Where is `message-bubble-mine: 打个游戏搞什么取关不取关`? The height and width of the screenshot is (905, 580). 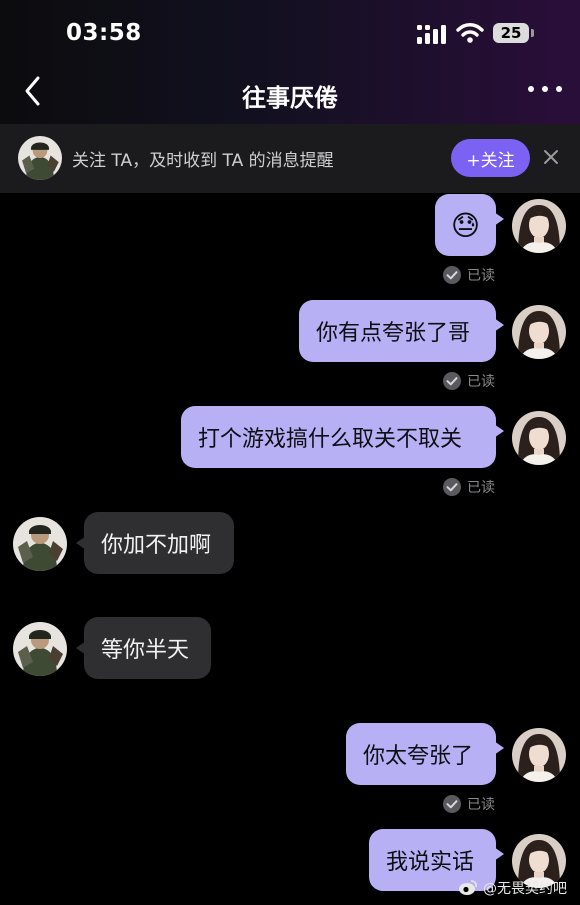 message-bubble-mine: 打个游戏搞什么取关不取关 is located at coordinates (338, 437).